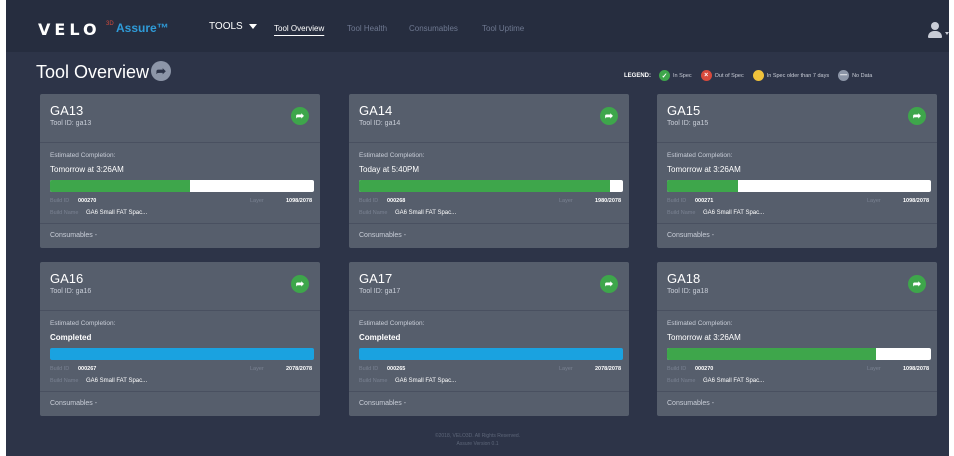 The image size is (954, 456). I want to click on tools-label: TOOLS, so click(226, 26).